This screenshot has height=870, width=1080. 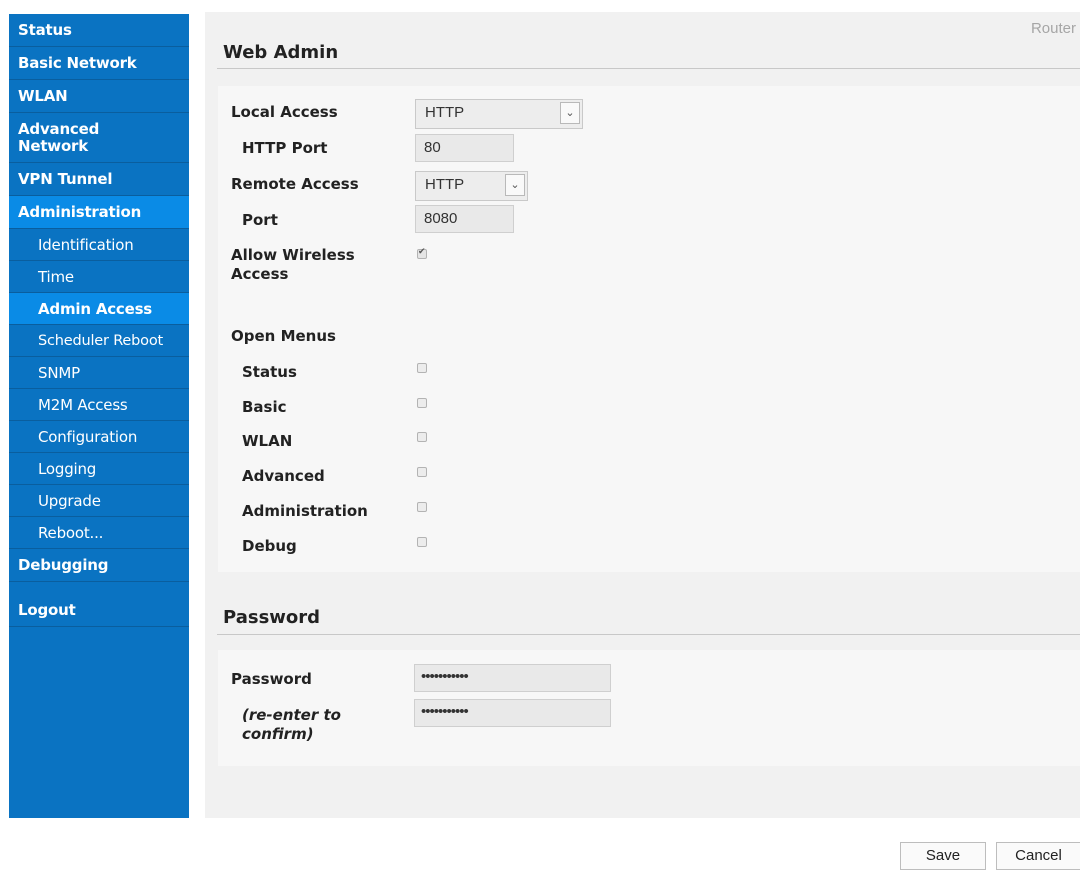 I want to click on menu-debug-checkbox, so click(x=422, y=542).